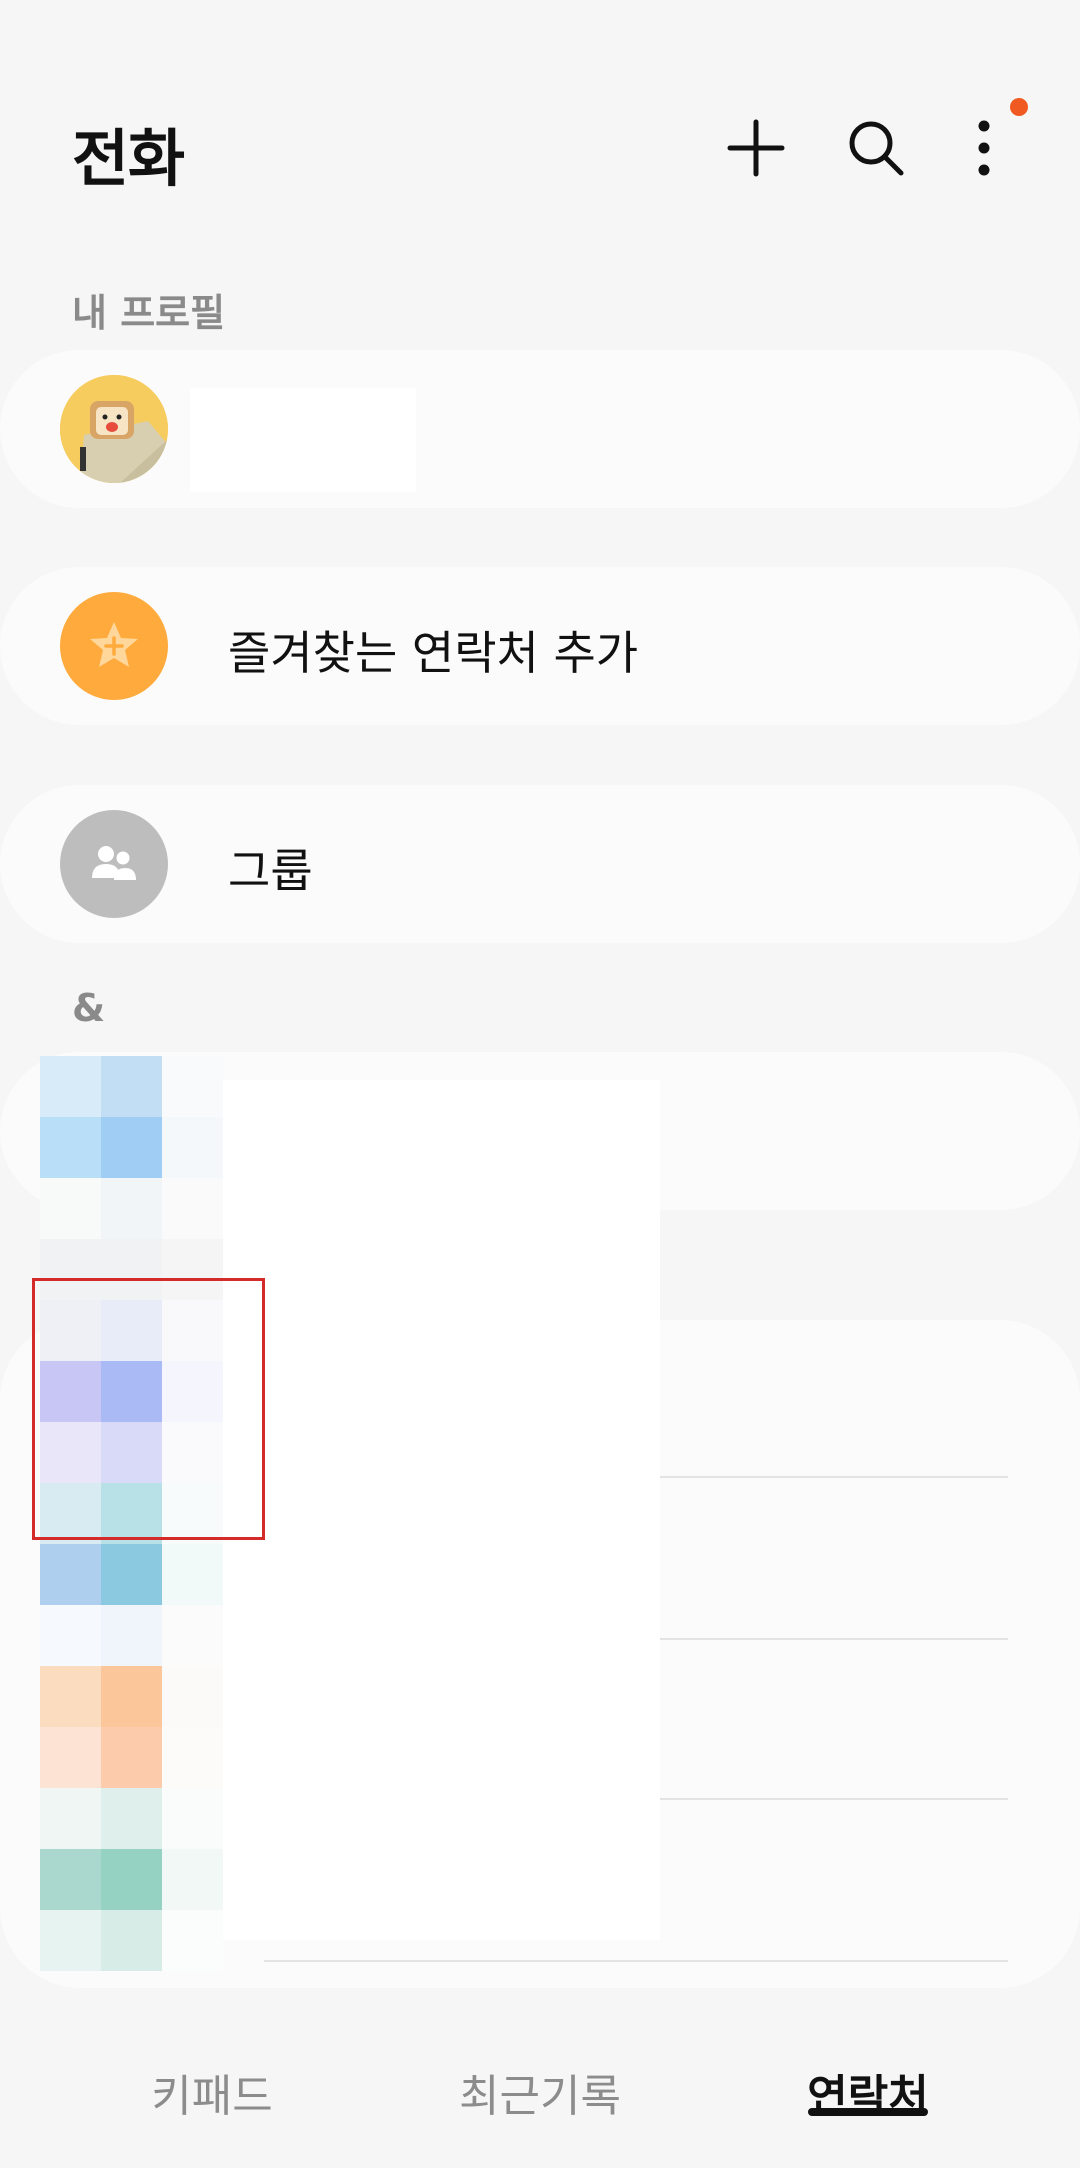 Image resolution: width=1080 pixels, height=2168 pixels. What do you see at coordinates (149, 313) in the screenshot?
I see `my-profile-section-label: 내 프로필` at bounding box center [149, 313].